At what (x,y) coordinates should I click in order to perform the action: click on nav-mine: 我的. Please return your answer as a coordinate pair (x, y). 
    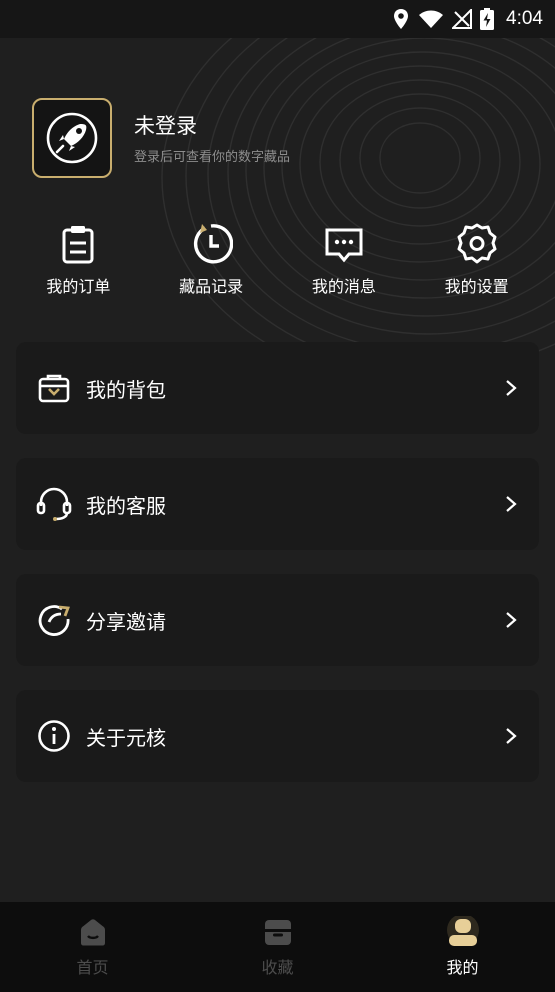
    Looking at the image, I should click on (463, 947).